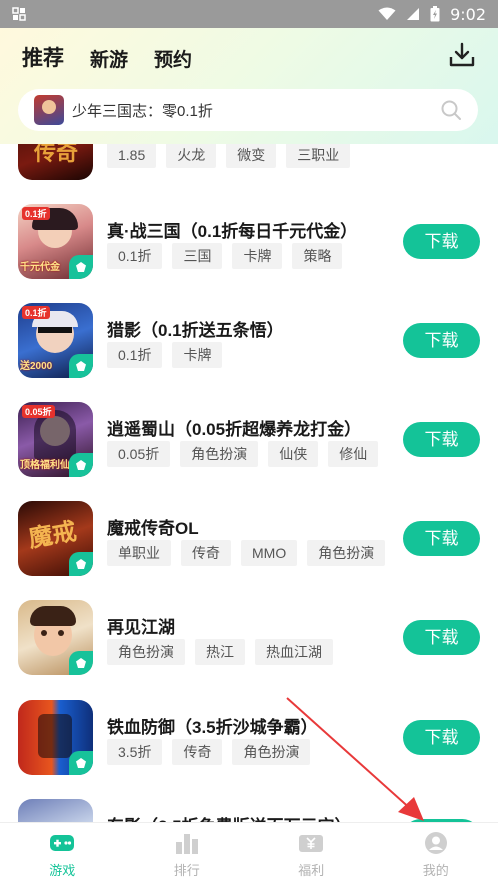 This screenshot has width=498, height=885. I want to click on bottom-nav: 游戏 排行 福利 我的, so click(249, 853).